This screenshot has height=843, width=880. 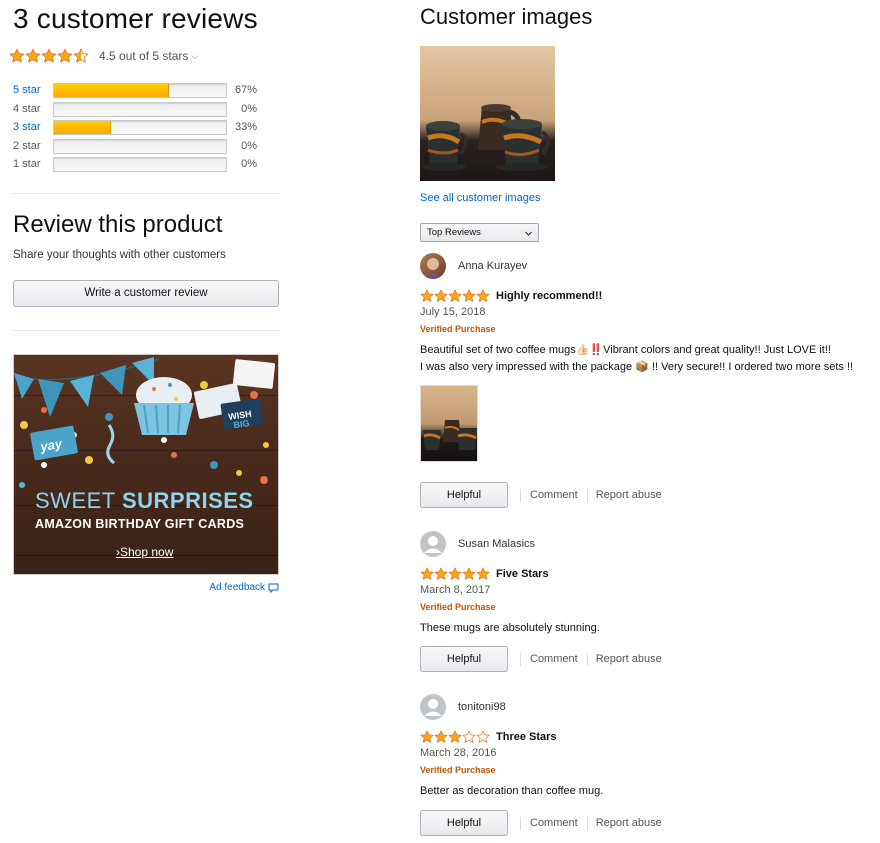 I want to click on average-rating: 4.5 out of 5 stars ⌵, so click(x=103, y=56).